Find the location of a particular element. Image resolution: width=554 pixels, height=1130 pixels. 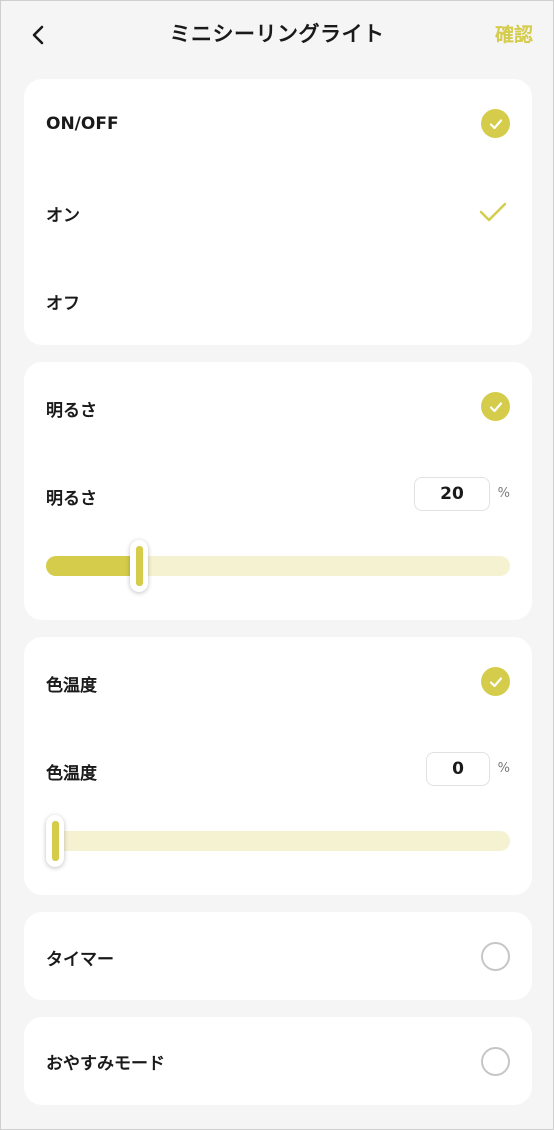

brightness-unit: % is located at coordinates (503, 493).